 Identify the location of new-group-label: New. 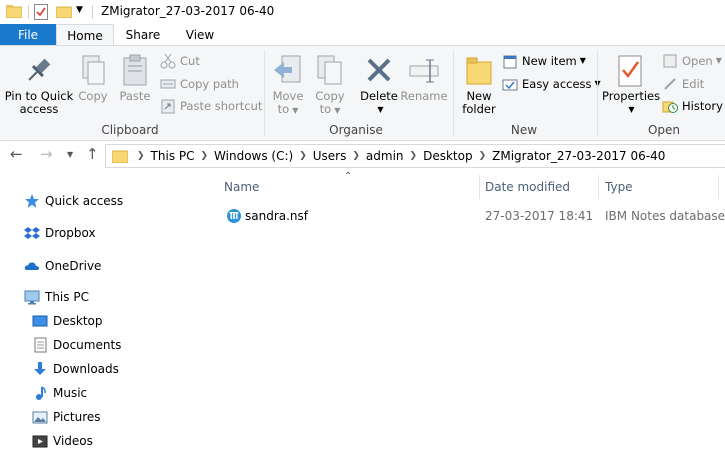
(524, 130).